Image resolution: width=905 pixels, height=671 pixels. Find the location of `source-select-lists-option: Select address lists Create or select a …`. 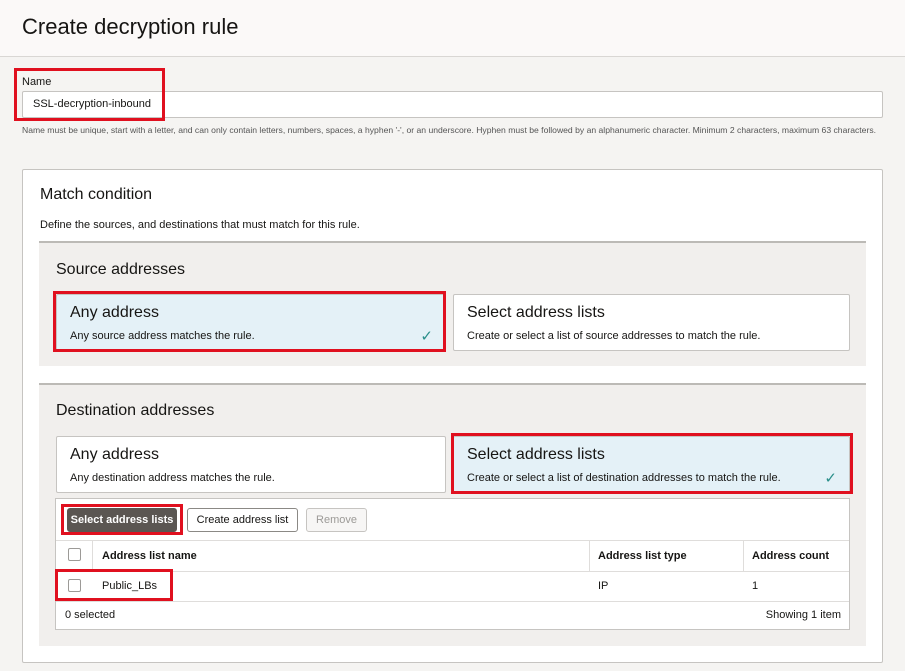

source-select-lists-option: Select address lists Create or select a … is located at coordinates (651, 322).